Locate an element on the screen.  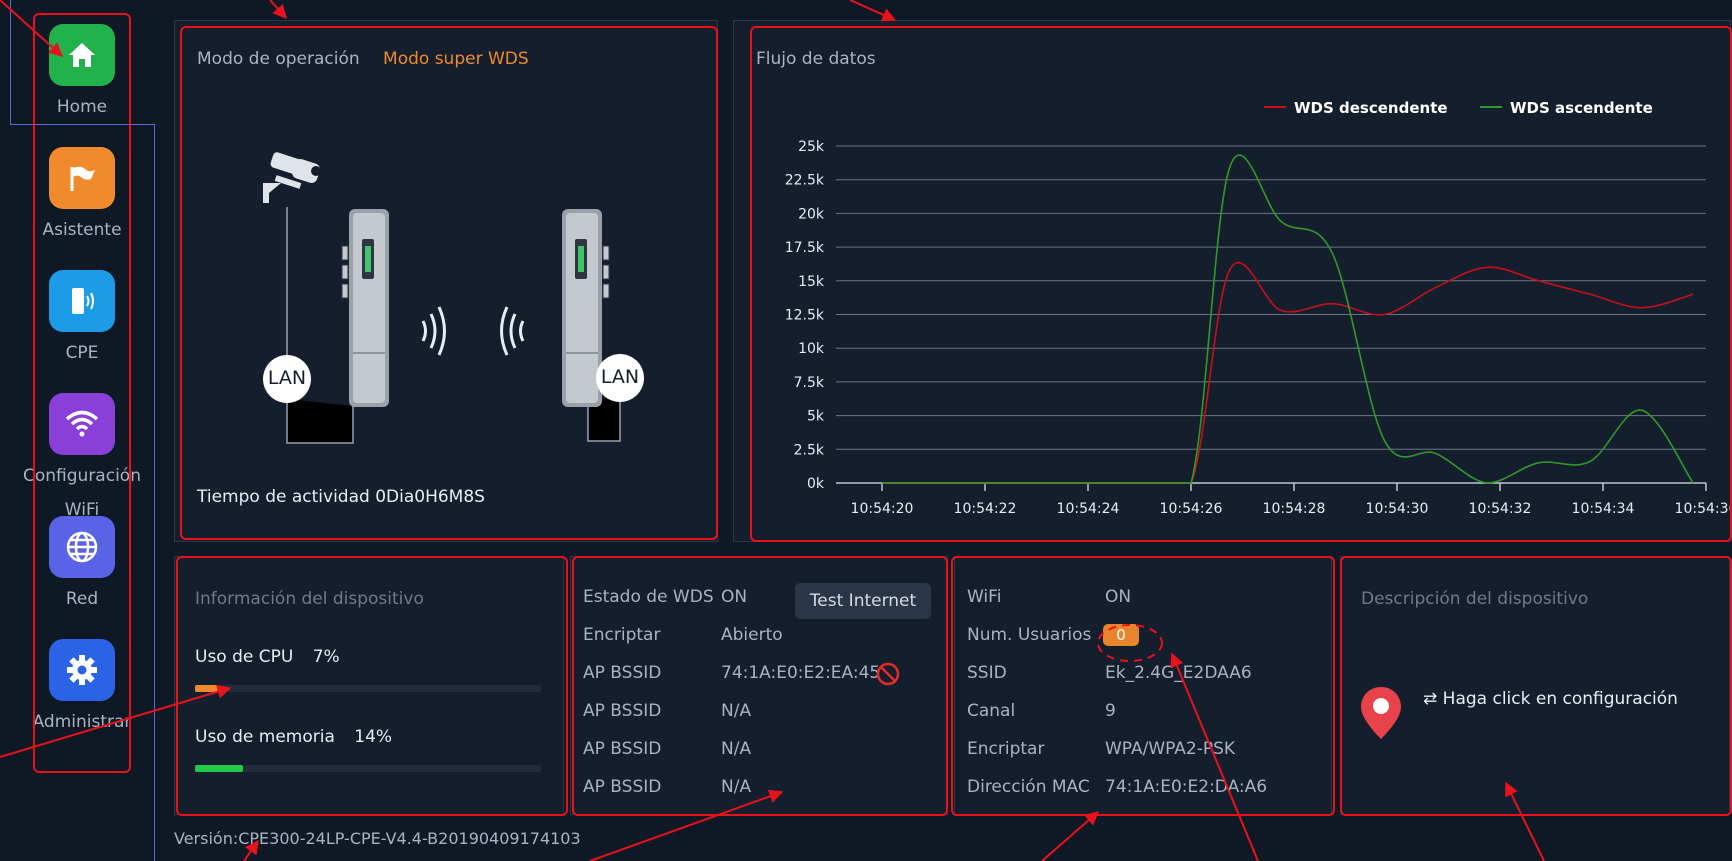
x-tick-label: 10:54:24 is located at coordinates (1088, 509).